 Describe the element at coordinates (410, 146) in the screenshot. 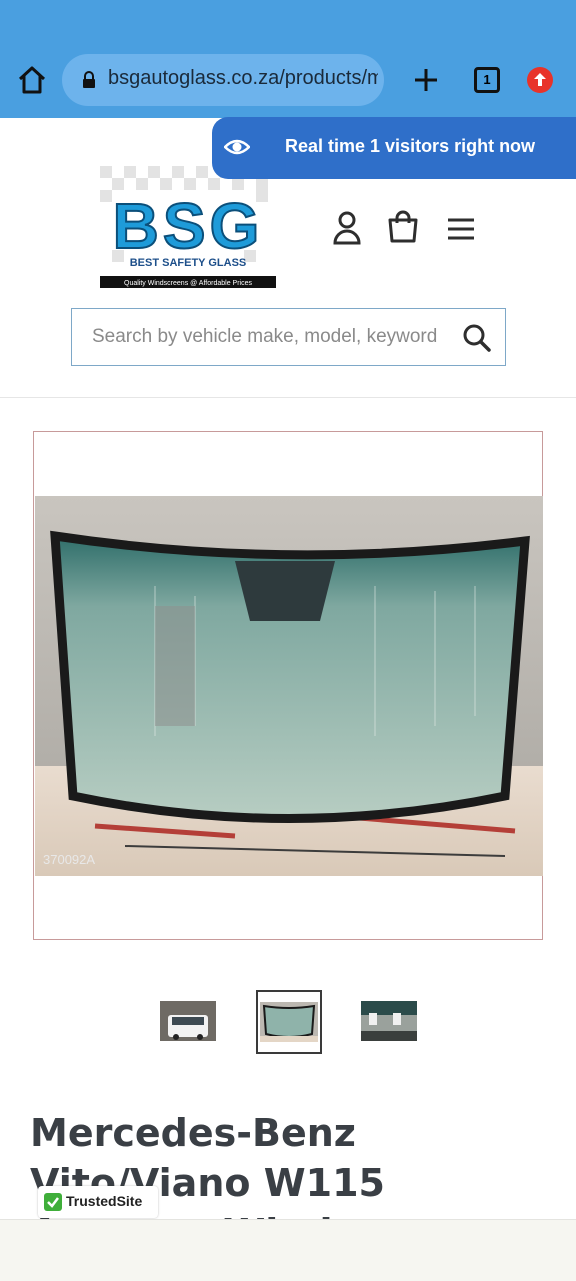

I see `visitor-text: Real time 1 visitors right now` at that location.